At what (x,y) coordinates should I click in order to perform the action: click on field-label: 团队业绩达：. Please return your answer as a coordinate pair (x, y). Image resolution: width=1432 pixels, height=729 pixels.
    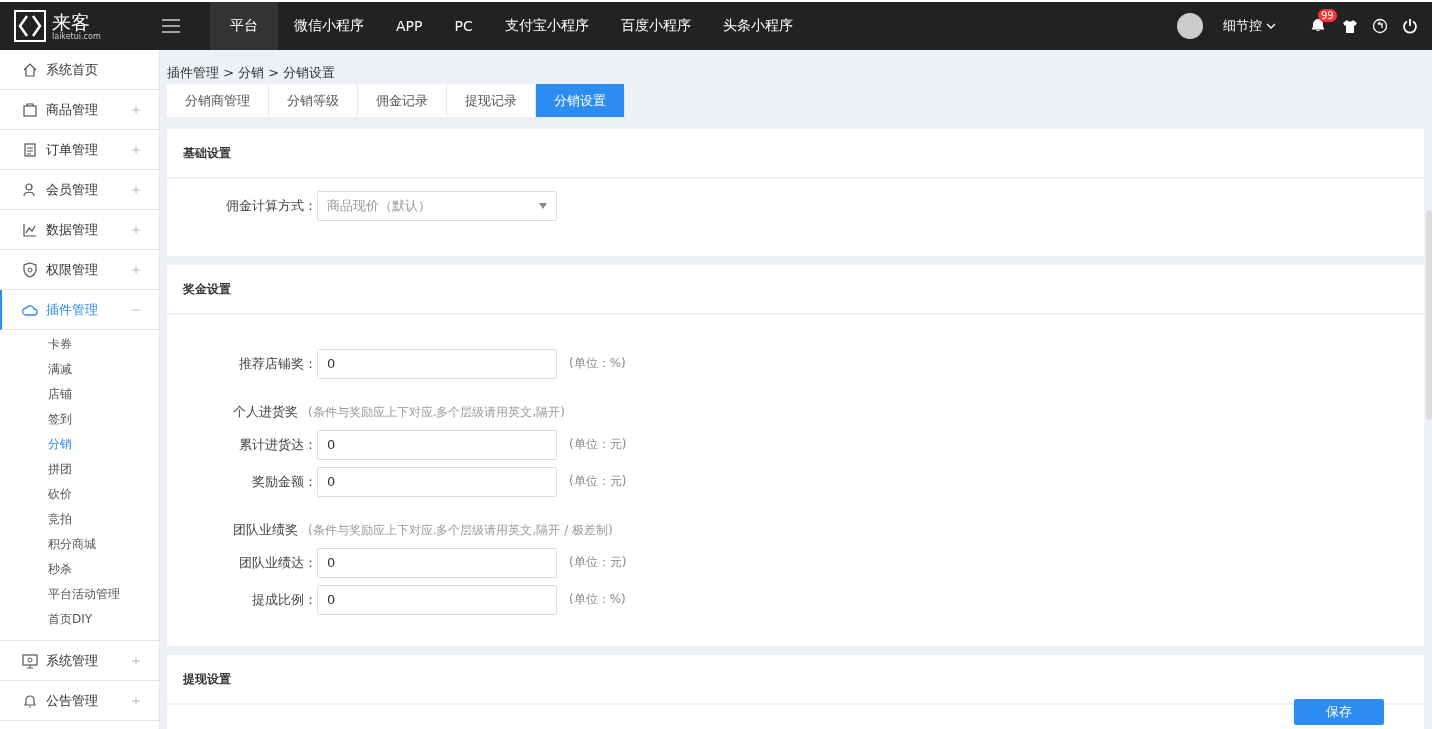
    Looking at the image, I should click on (277, 562).